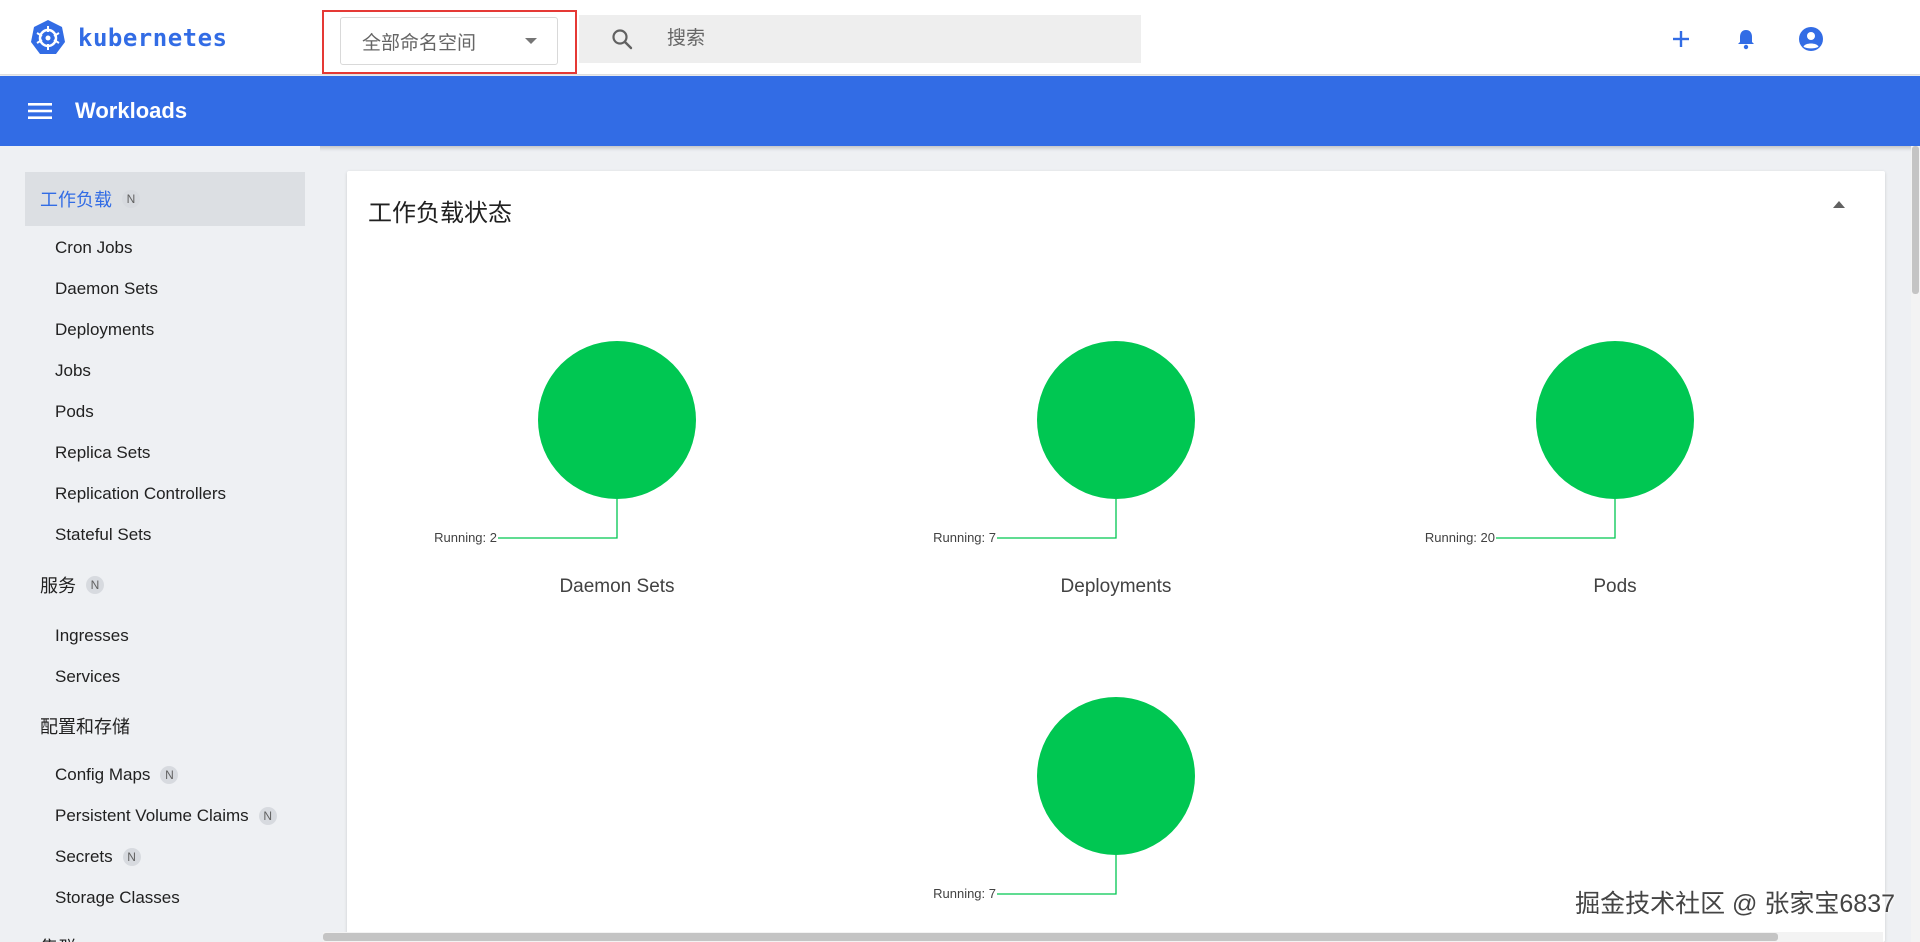  I want to click on sidebar-item-workloads: 工作负载 N, so click(165, 199).